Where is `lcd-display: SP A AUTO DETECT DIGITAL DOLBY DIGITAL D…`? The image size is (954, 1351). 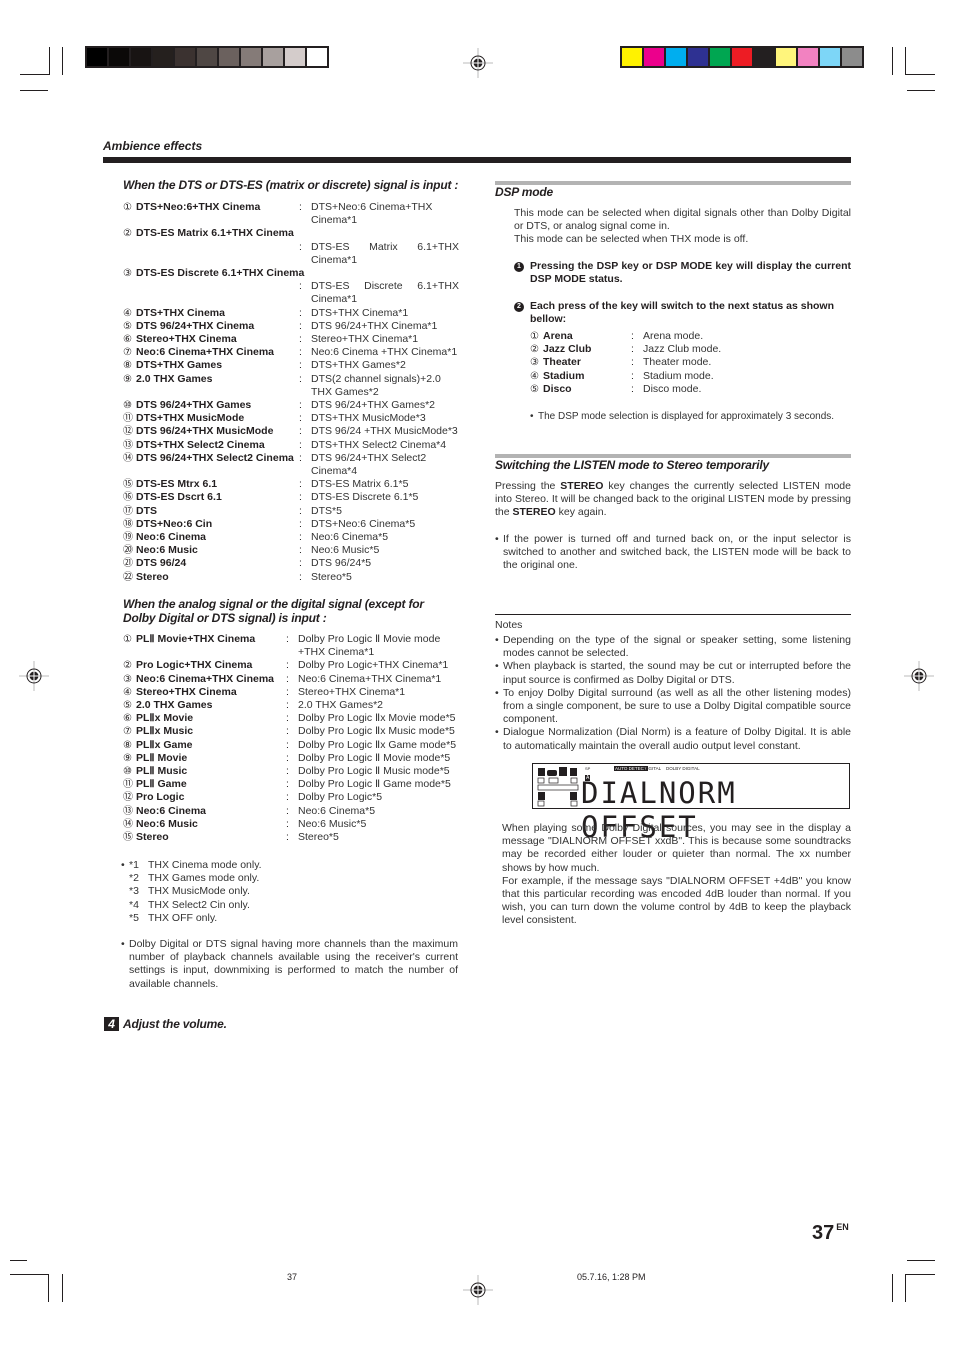 lcd-display: SP A AUTO DETECT DIGITAL DOLBY DIGITAL D… is located at coordinates (691, 803).